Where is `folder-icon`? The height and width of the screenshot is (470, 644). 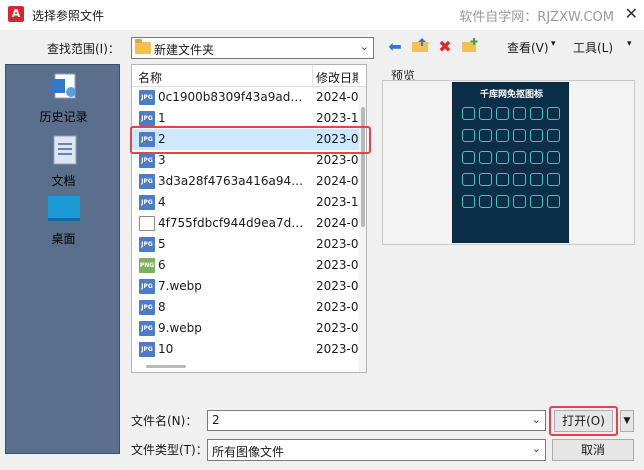 folder-icon is located at coordinates (143, 46).